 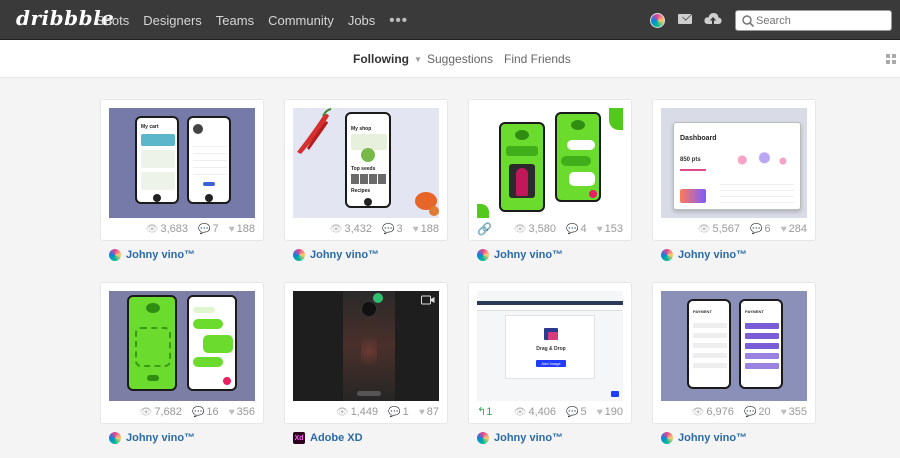 I want to click on adobe-xd-logo: Xd, so click(x=299, y=438).